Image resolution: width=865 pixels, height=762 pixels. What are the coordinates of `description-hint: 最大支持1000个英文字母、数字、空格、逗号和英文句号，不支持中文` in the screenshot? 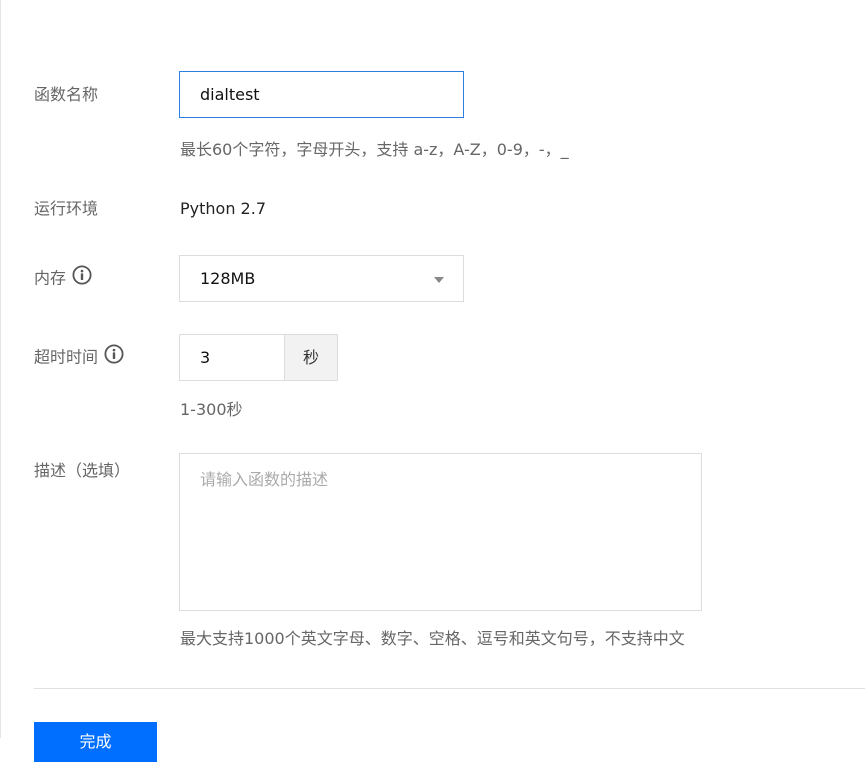 It's located at (432, 638).